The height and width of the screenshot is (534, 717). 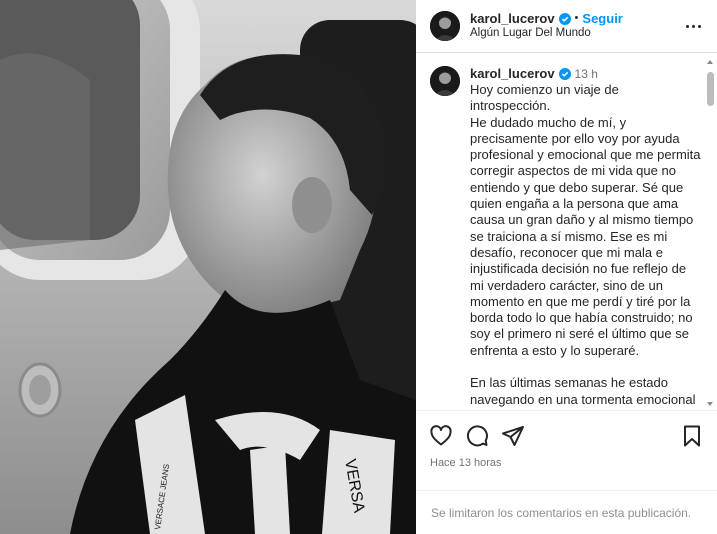 I want to click on bookmark-icon, so click(x=692, y=436).